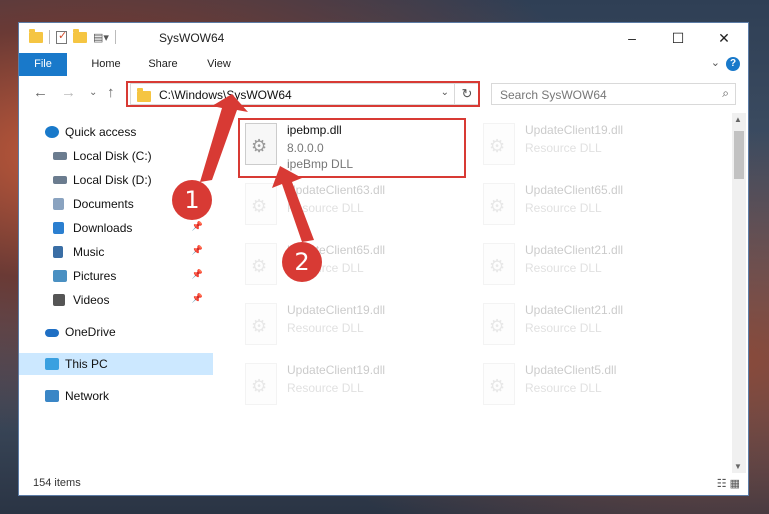 The image size is (769, 514). Describe the element at coordinates (257, 168) in the screenshot. I see `annotation-arrows` at that location.